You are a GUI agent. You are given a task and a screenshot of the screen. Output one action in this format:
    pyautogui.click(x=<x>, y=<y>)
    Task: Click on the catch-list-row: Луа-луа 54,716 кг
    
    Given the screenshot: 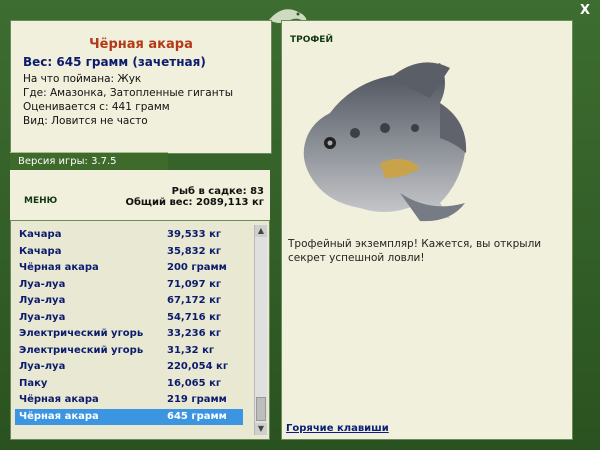 What is the action you would take?
    pyautogui.click(x=129, y=318)
    